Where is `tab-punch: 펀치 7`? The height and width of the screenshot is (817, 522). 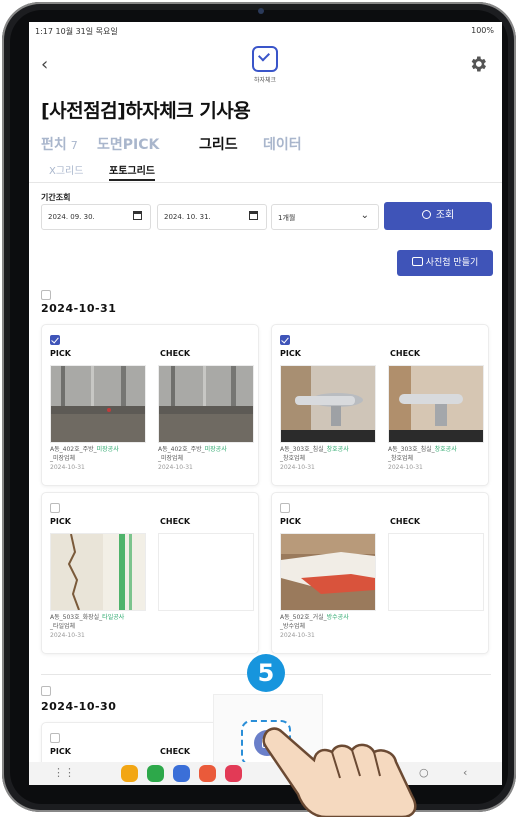
tab-punch: 펀치 7 is located at coordinates (59, 144).